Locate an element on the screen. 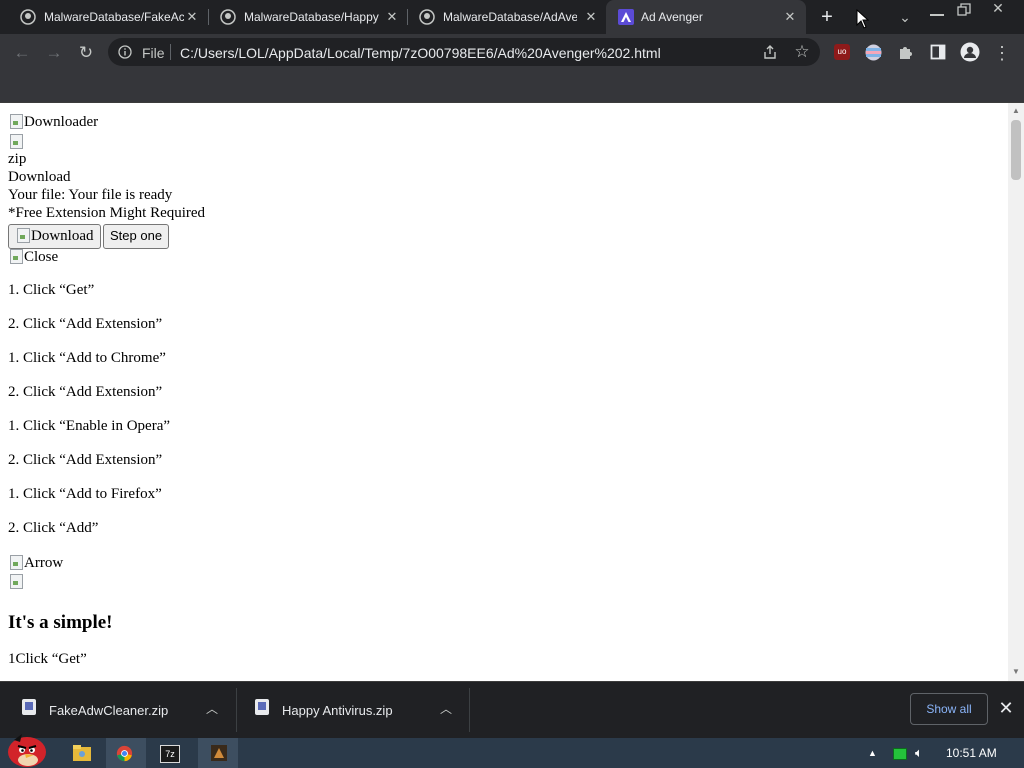 Image resolution: width=1024 pixels, height=768 pixels. tab-fakeadwcleaner: MalwareDatabase/FakeAc ✕ is located at coordinates (108, 17).